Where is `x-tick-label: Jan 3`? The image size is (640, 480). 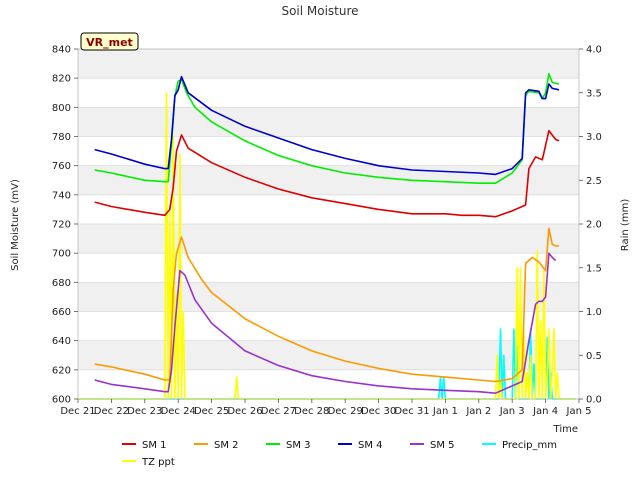 x-tick-label: Jan 3 is located at coordinates (512, 411).